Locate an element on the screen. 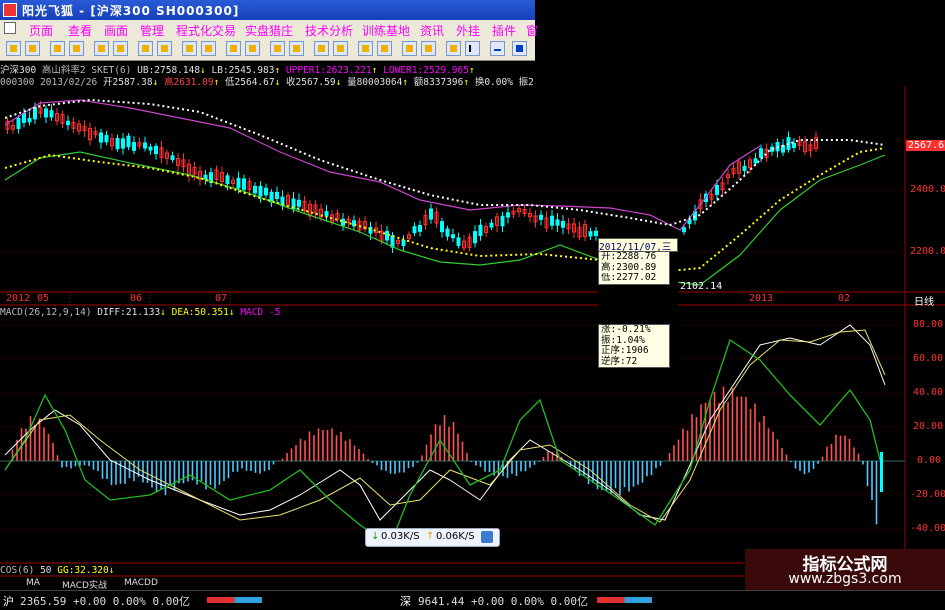  tooltip-date: 2012/11/07,三 is located at coordinates (638, 245).